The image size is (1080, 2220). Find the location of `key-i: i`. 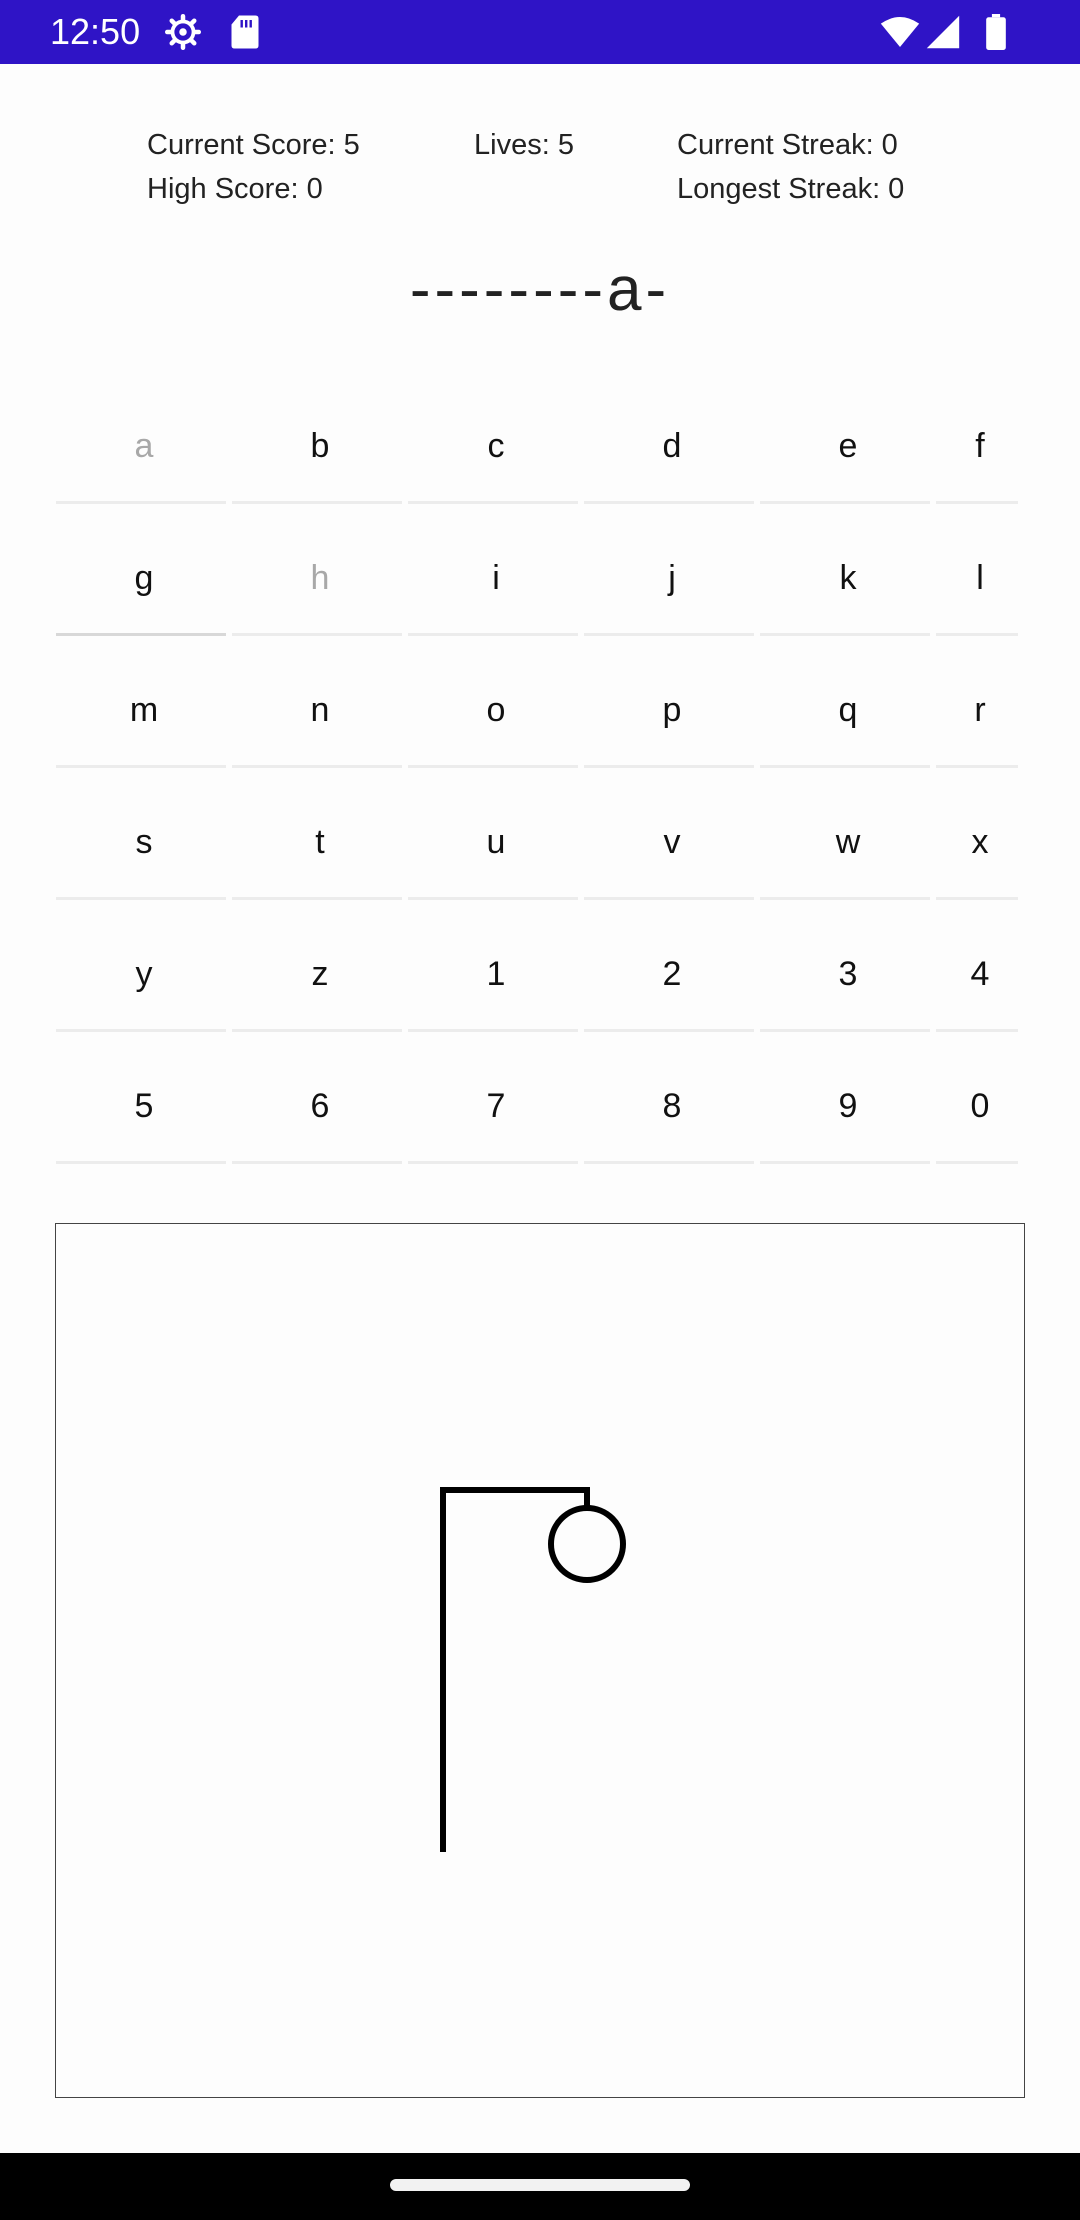

key-i: i is located at coordinates (496, 578).